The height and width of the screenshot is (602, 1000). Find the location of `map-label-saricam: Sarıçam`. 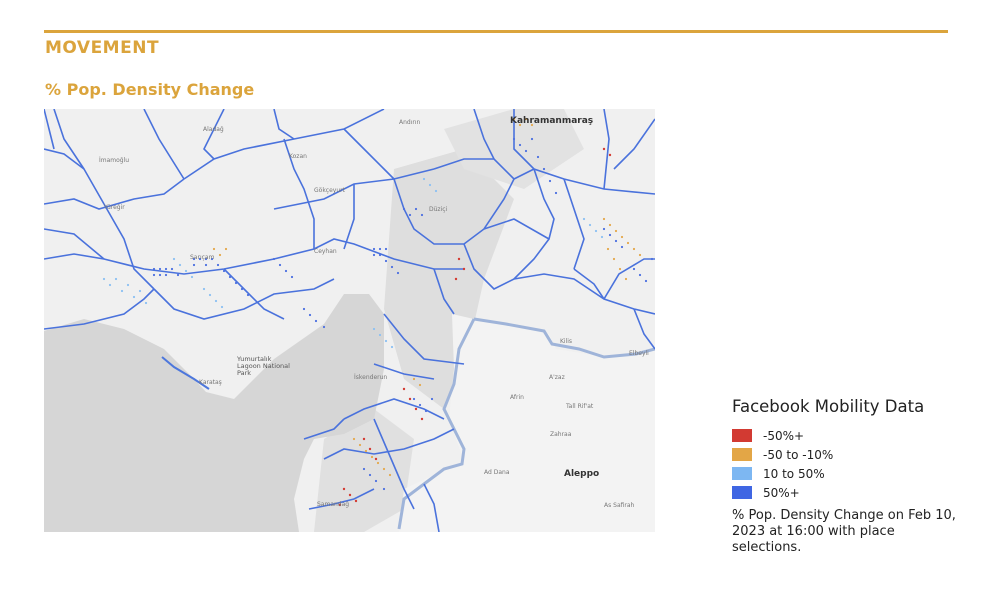

map-label-saricam: Sarıçam is located at coordinates (202, 257).